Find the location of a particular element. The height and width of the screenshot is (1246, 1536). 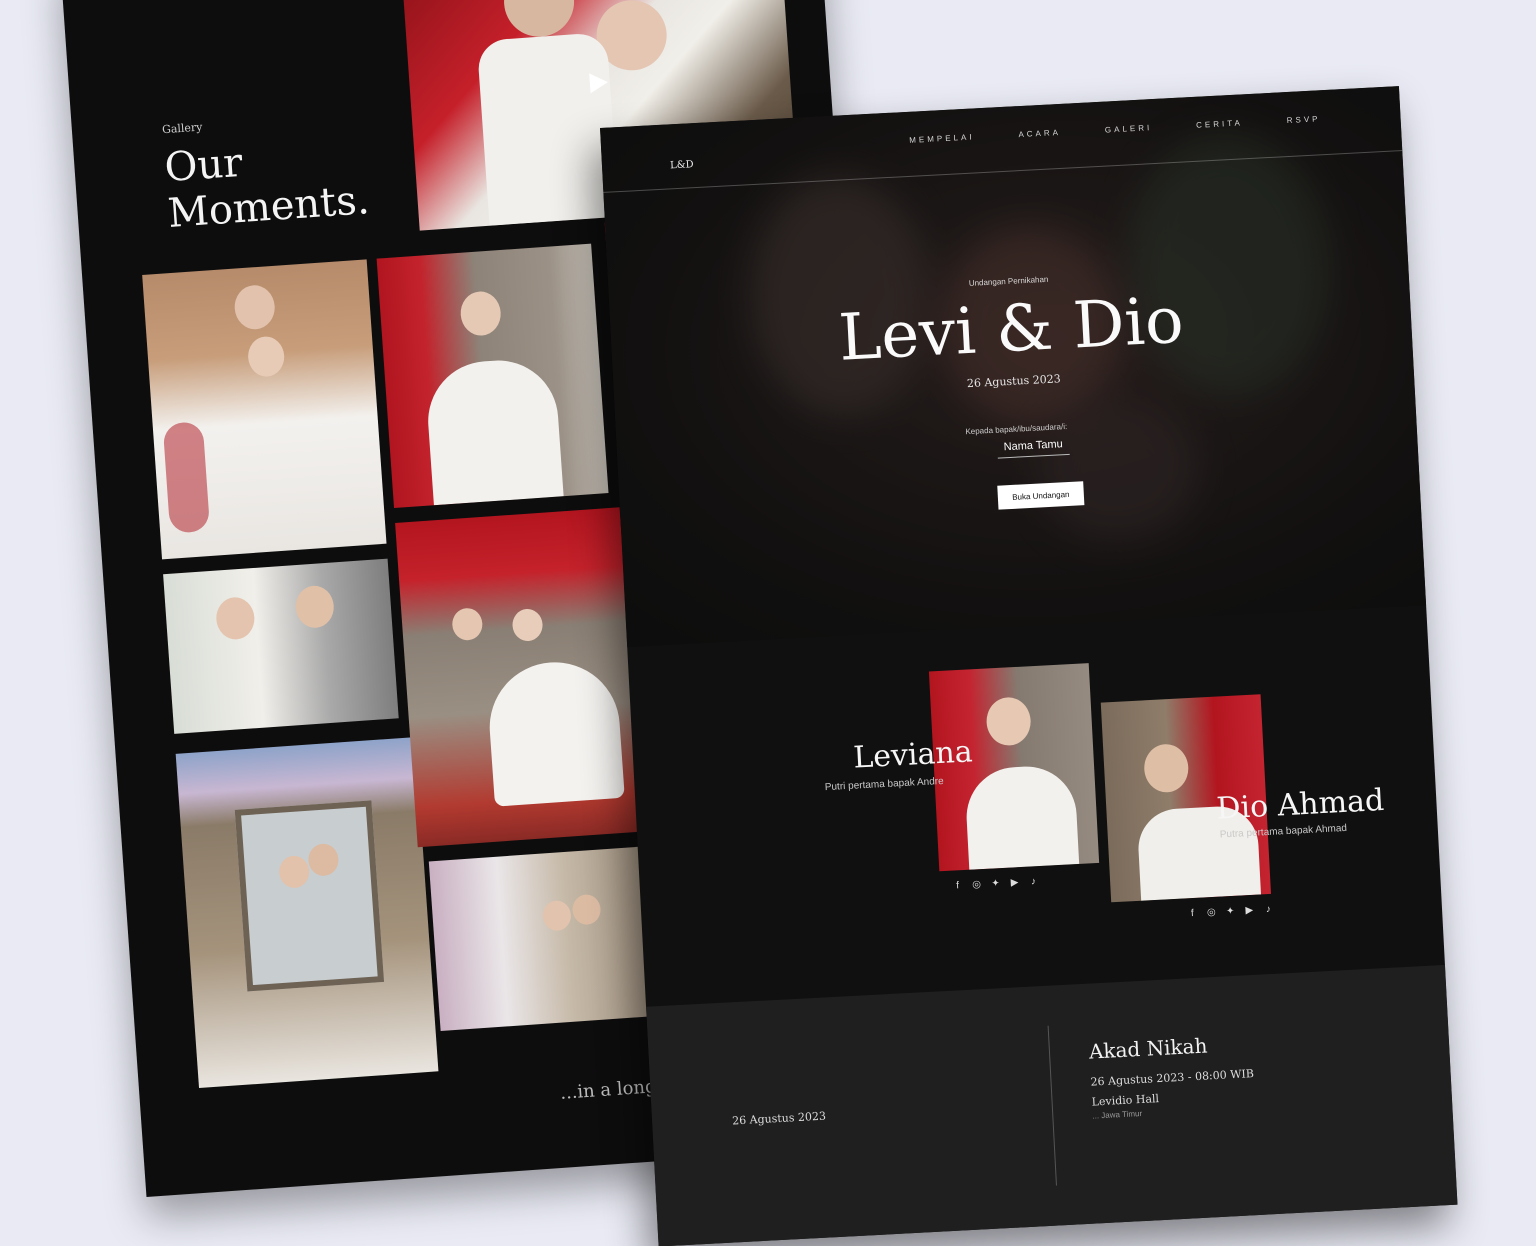

bride-socials: f ◎ ✦ ▶ ♪ is located at coordinates (995, 884).